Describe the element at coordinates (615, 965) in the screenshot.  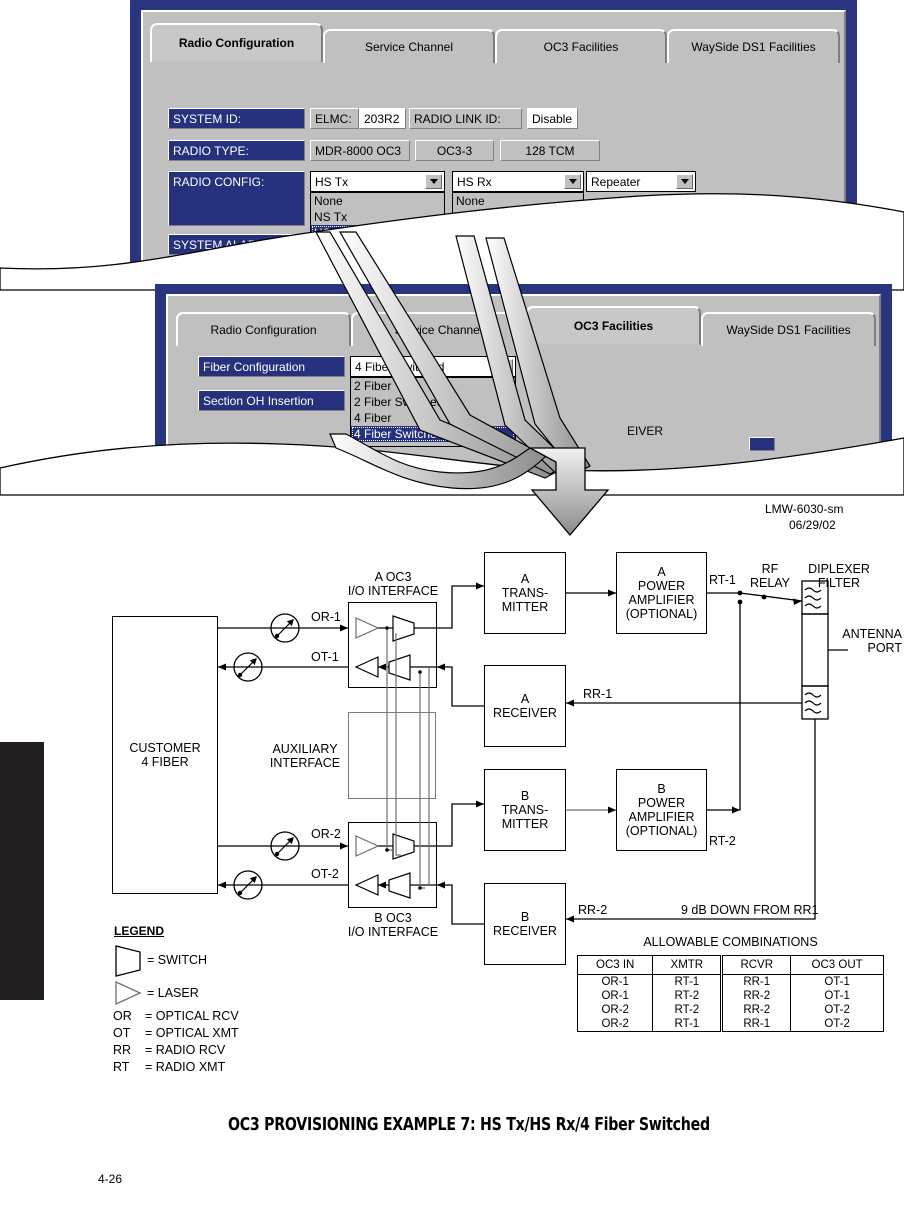
I see `col-header-oc3-in: OC3 IN` at that location.